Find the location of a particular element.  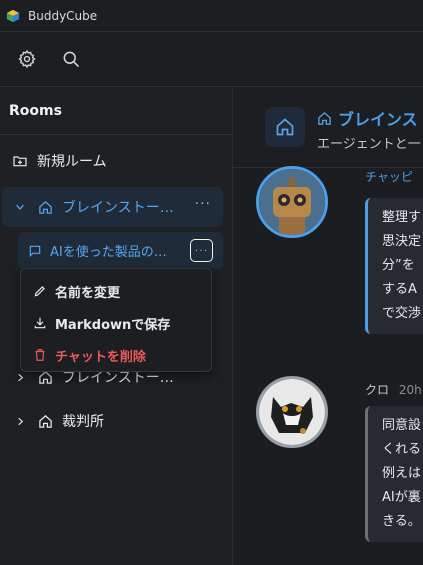

message-line: 同意設 is located at coordinates (402, 425).